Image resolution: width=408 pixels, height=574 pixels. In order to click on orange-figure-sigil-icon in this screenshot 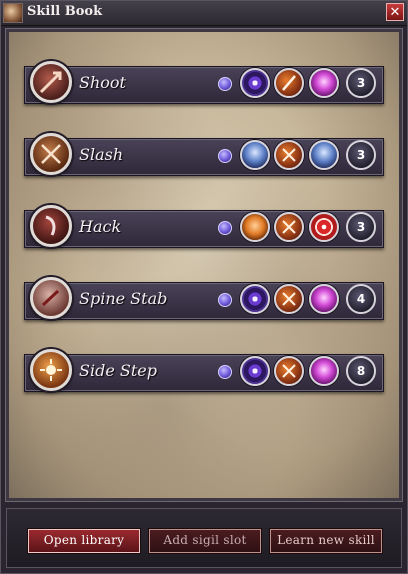, I will do `click(255, 227)`.